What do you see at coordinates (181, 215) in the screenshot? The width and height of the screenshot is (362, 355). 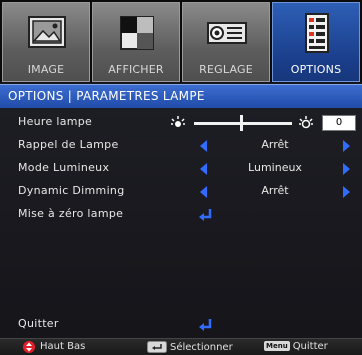 I see `row-lamp-reset: Mise à zéro lampe` at bounding box center [181, 215].